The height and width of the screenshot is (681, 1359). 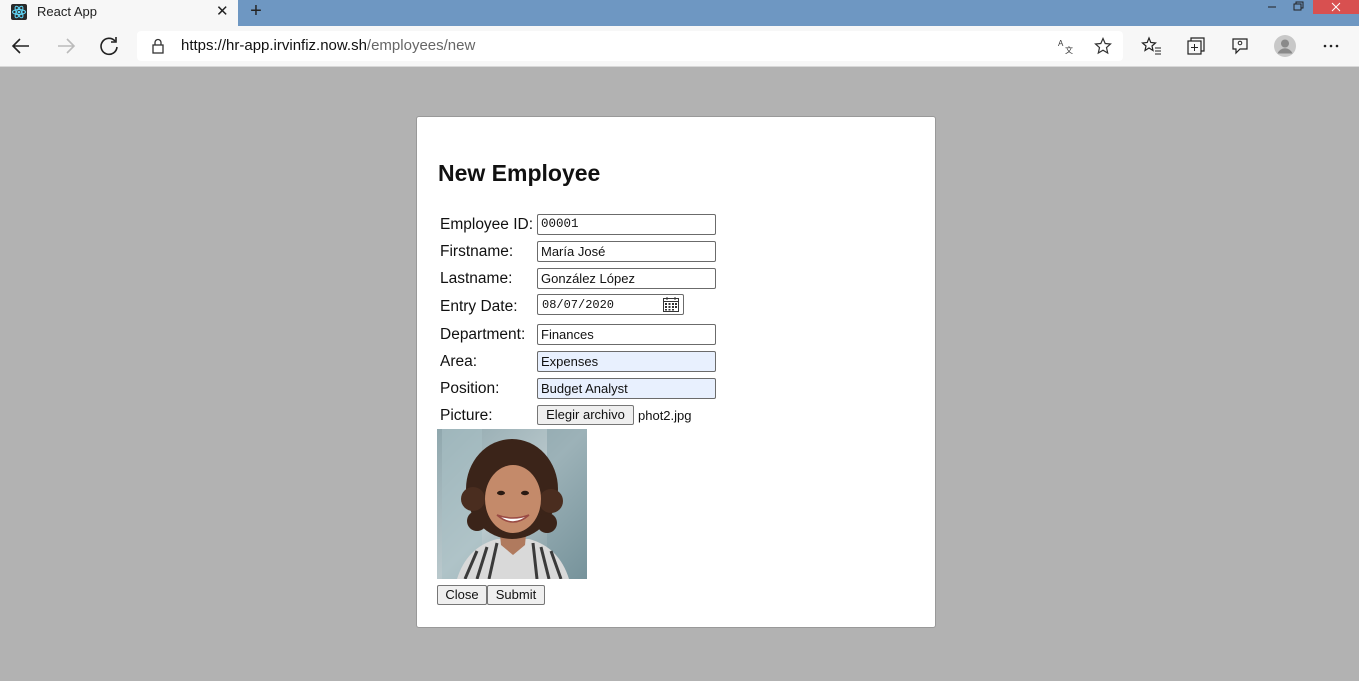 What do you see at coordinates (516, 595) in the screenshot?
I see `submit-button: Submit` at bounding box center [516, 595].